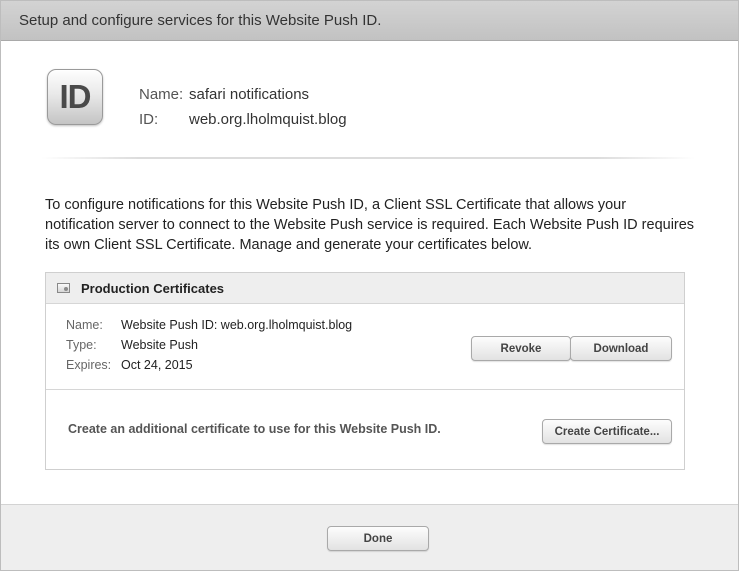 The image size is (741, 573). I want to click on id-icon: ID, so click(75, 97).